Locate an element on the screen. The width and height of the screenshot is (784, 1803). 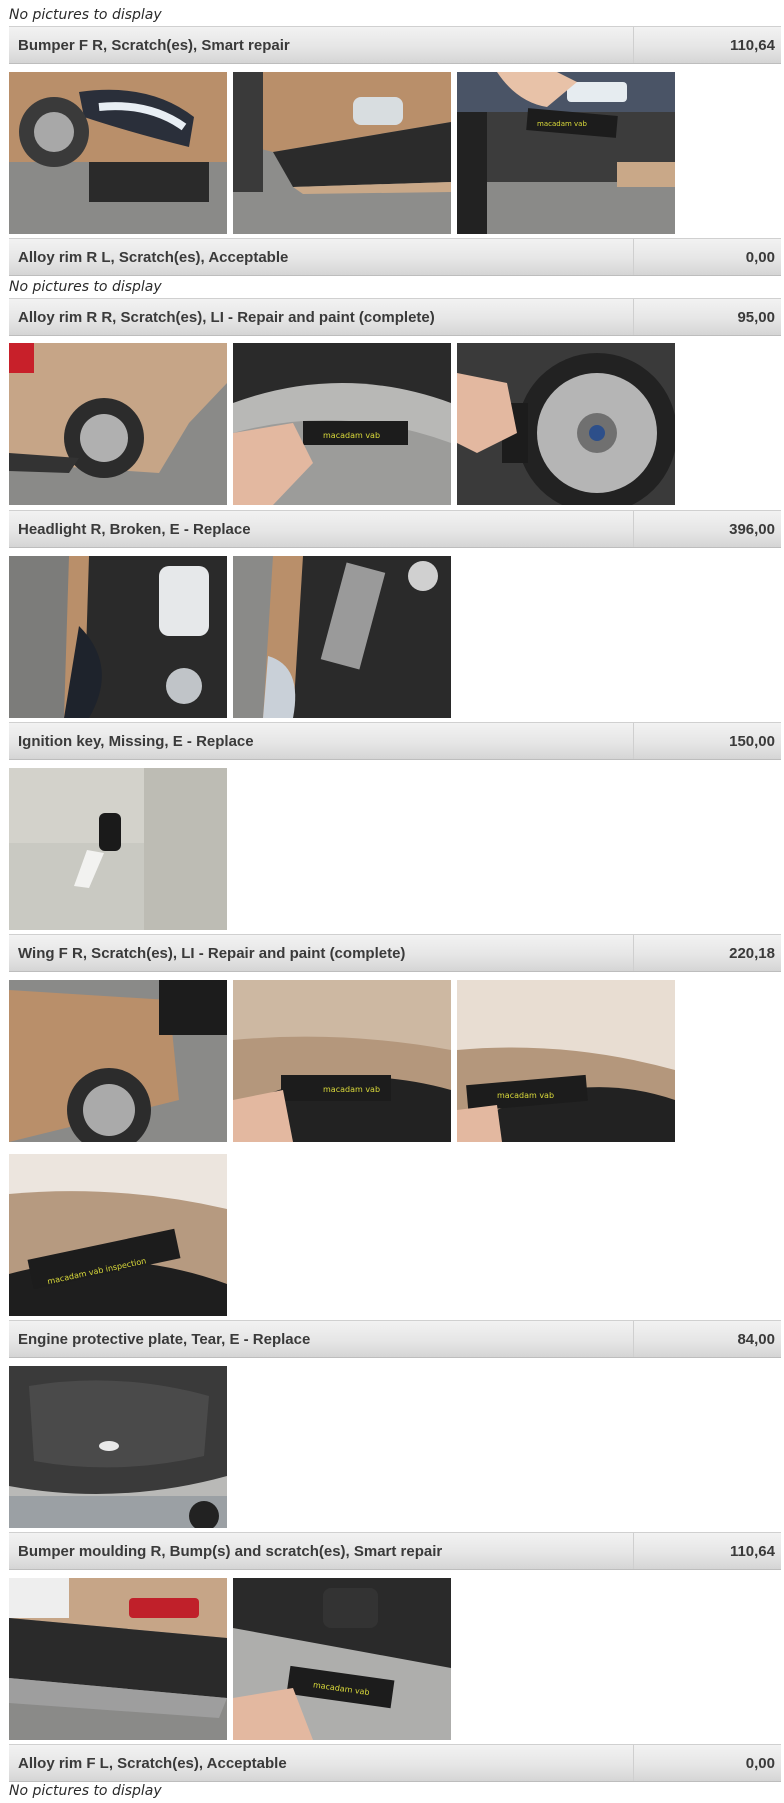
damage-price: 84,00 is located at coordinates (707, 1339).